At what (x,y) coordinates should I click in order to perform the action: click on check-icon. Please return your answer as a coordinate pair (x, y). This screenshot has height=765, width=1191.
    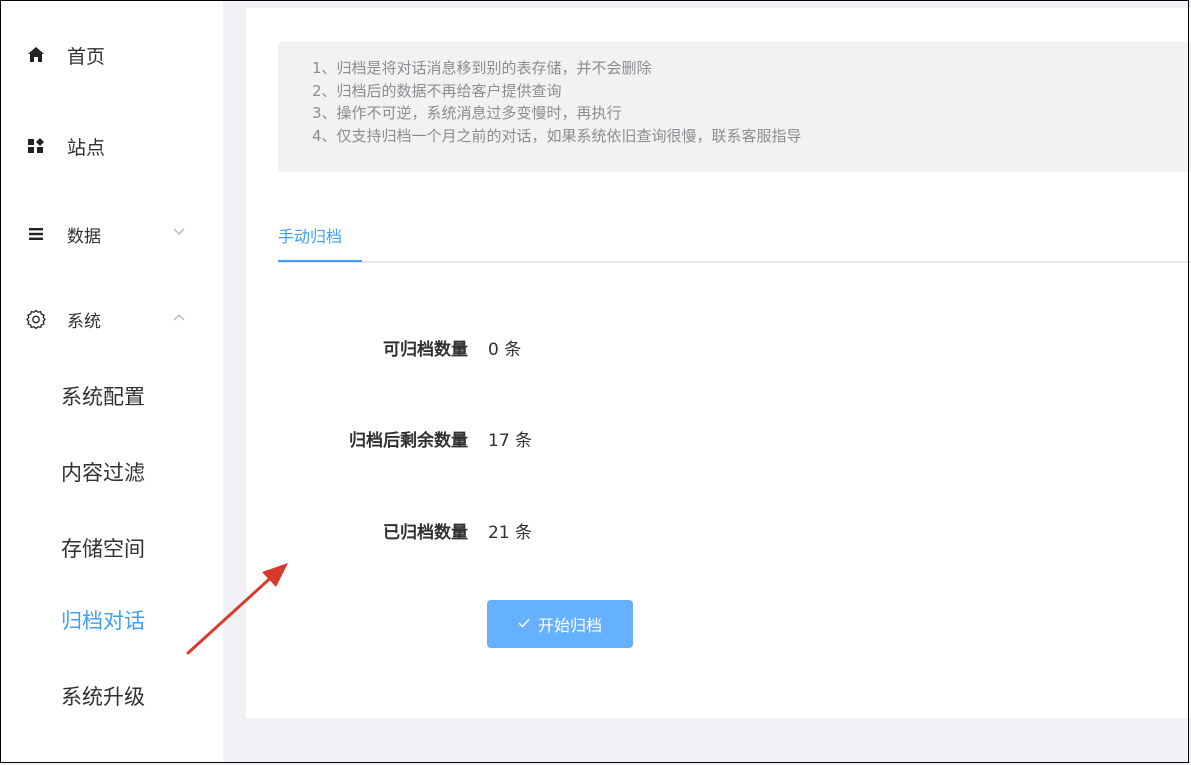
    Looking at the image, I should click on (524, 624).